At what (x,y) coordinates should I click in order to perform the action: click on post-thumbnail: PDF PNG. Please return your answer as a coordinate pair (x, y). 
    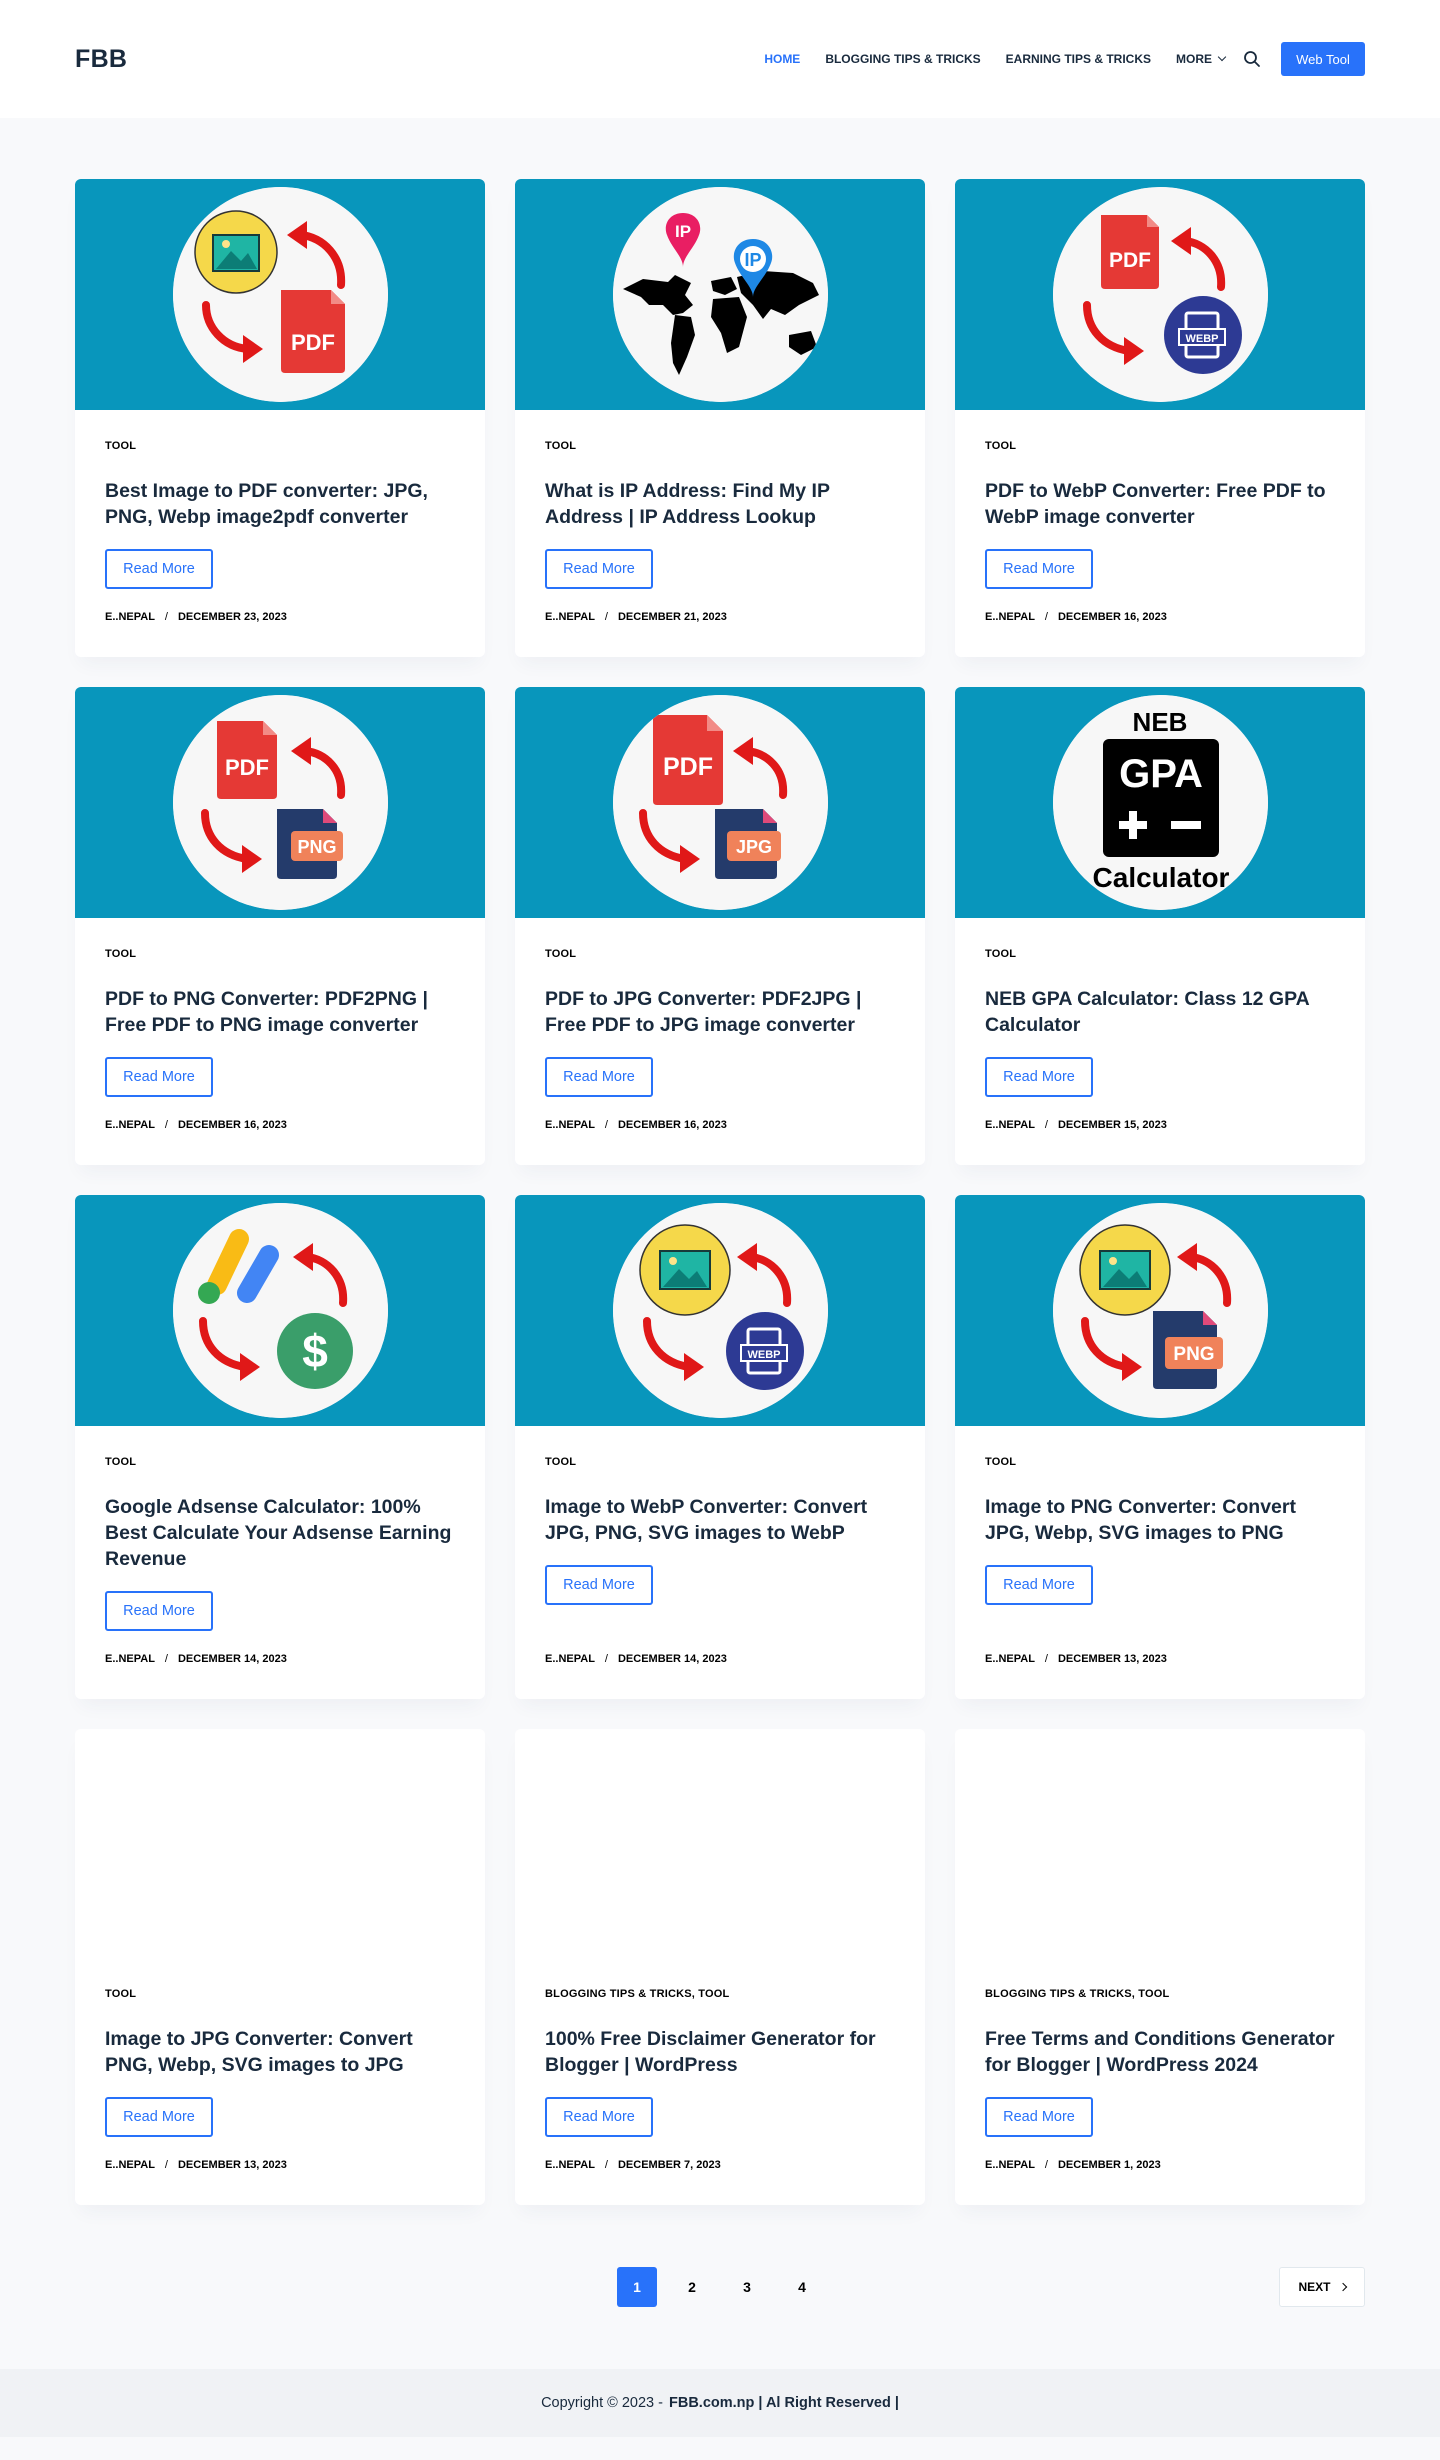
    Looking at the image, I should click on (280, 802).